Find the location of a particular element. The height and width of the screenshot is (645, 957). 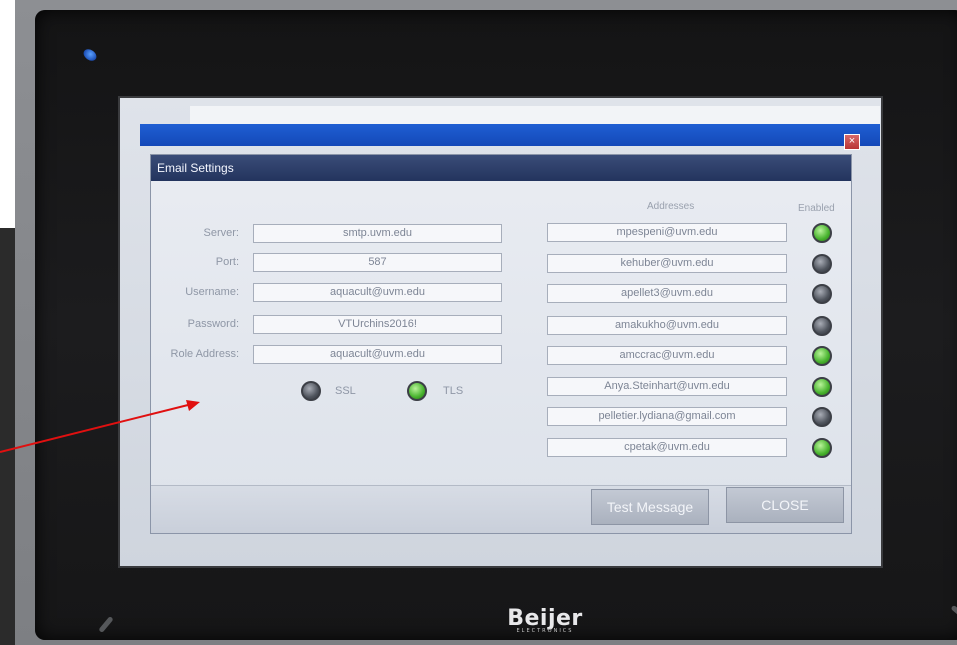

brand-subtitle: ELECTRONICS is located at coordinates (545, 631).